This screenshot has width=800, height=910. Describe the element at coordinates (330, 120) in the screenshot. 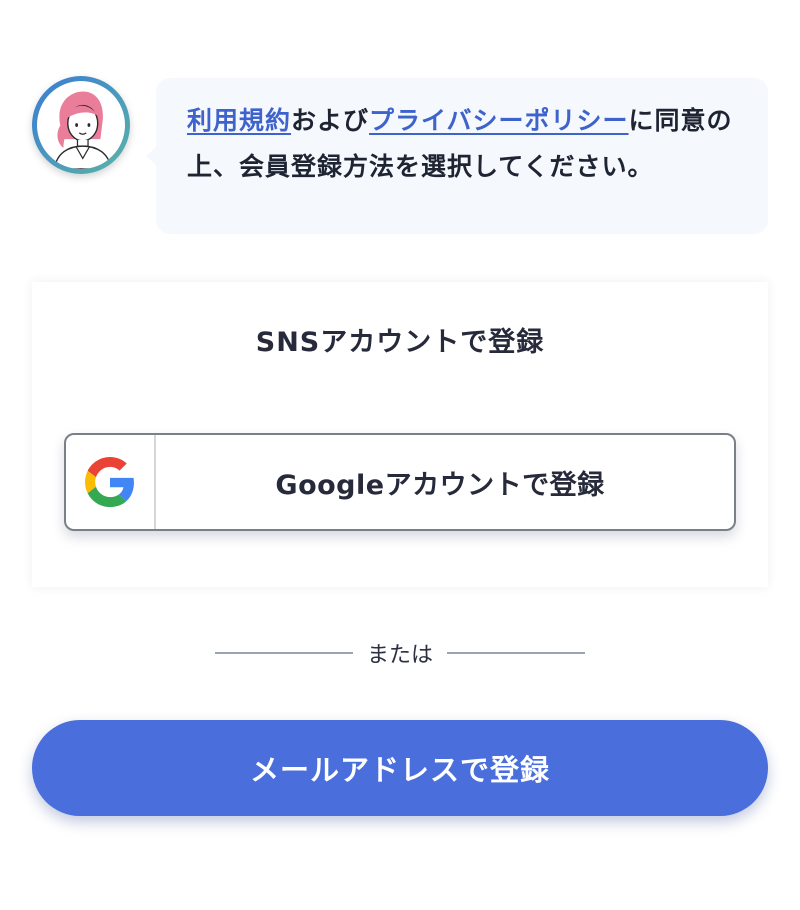

I see `bubble-and-text: および` at that location.